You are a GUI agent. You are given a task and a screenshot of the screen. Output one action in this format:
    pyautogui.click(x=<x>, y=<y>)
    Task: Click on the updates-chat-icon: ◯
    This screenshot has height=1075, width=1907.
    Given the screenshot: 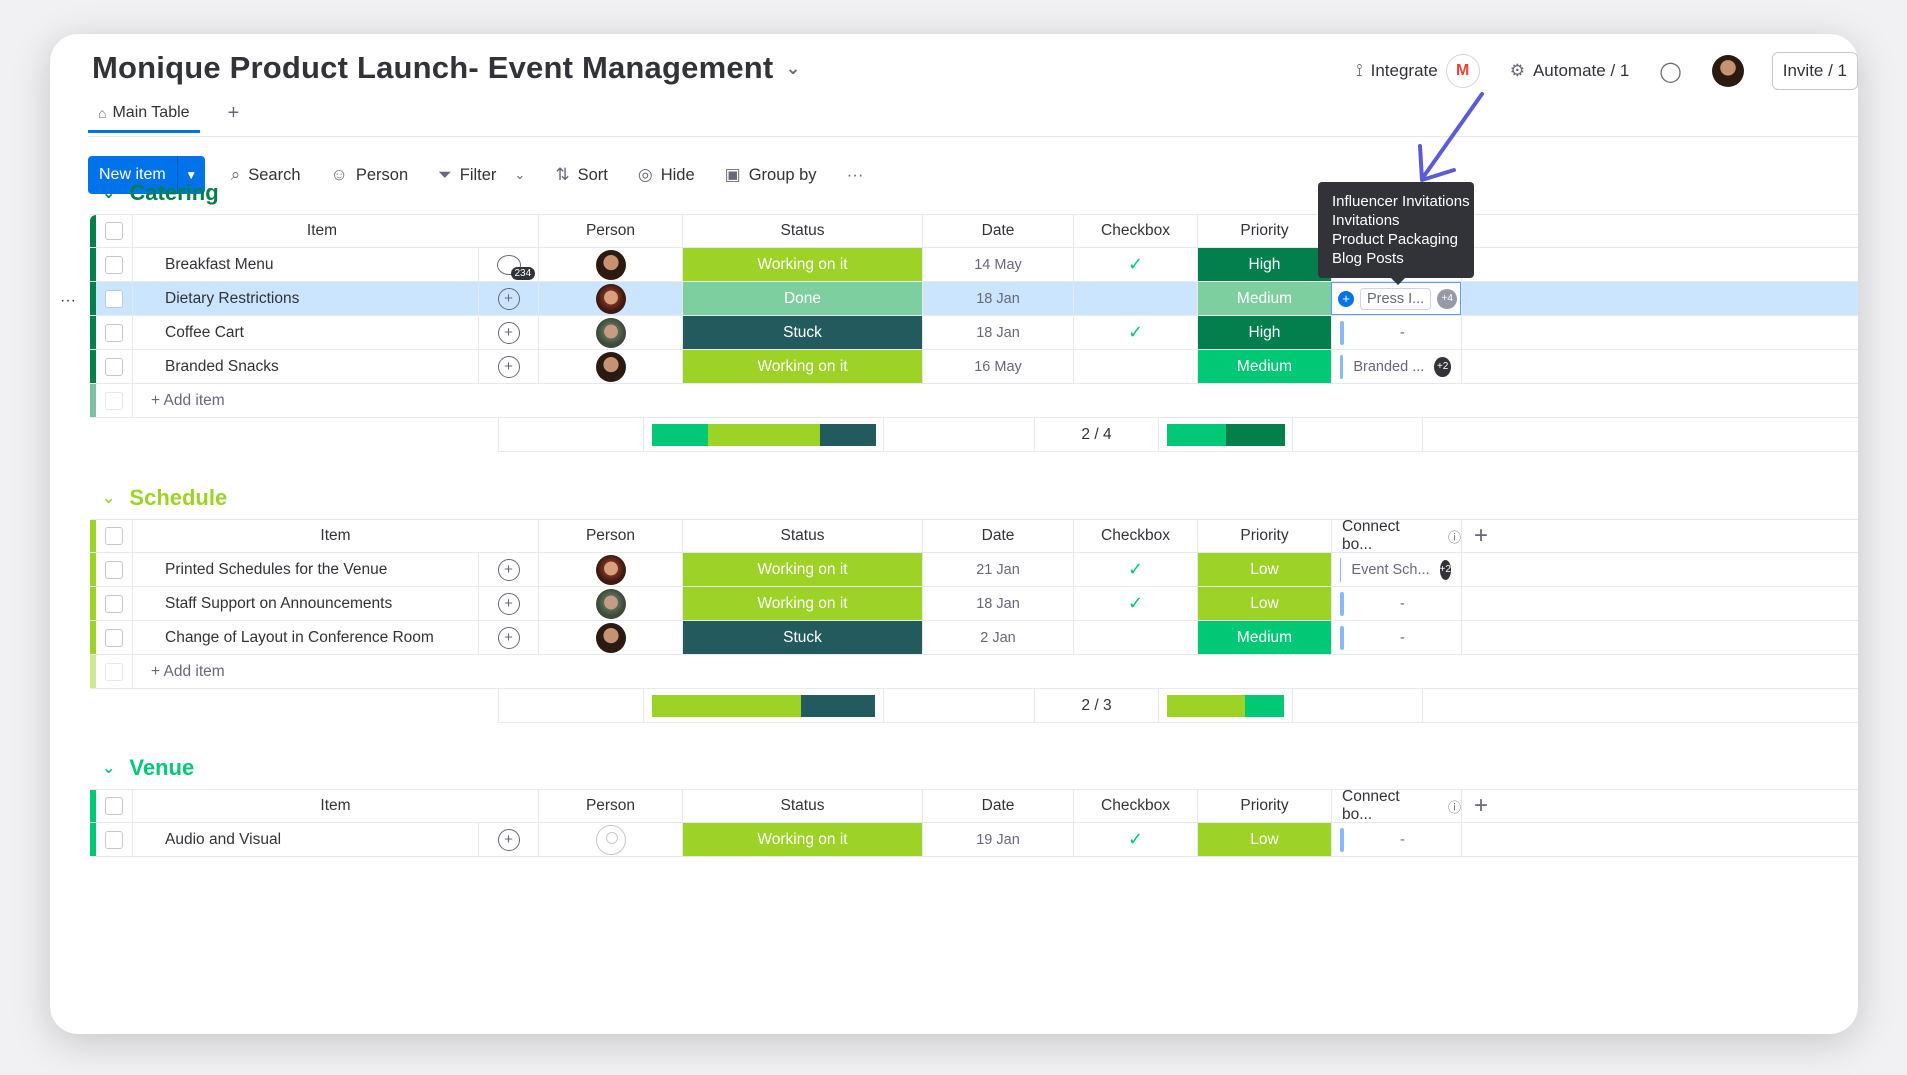 What is the action you would take?
    pyautogui.click(x=1670, y=71)
    